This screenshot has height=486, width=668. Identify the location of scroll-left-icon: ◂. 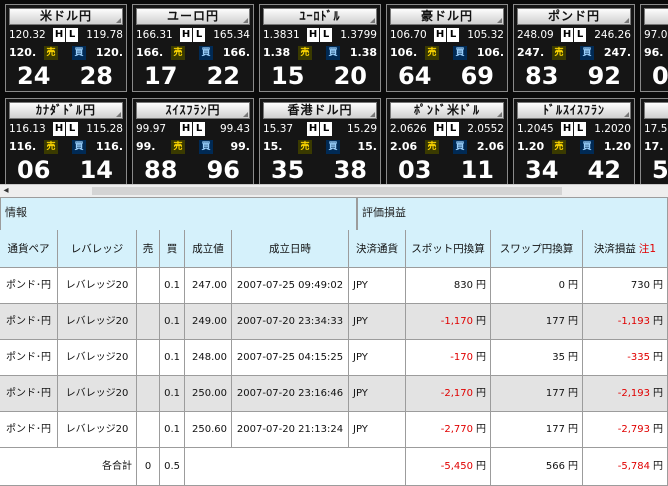
(6, 191).